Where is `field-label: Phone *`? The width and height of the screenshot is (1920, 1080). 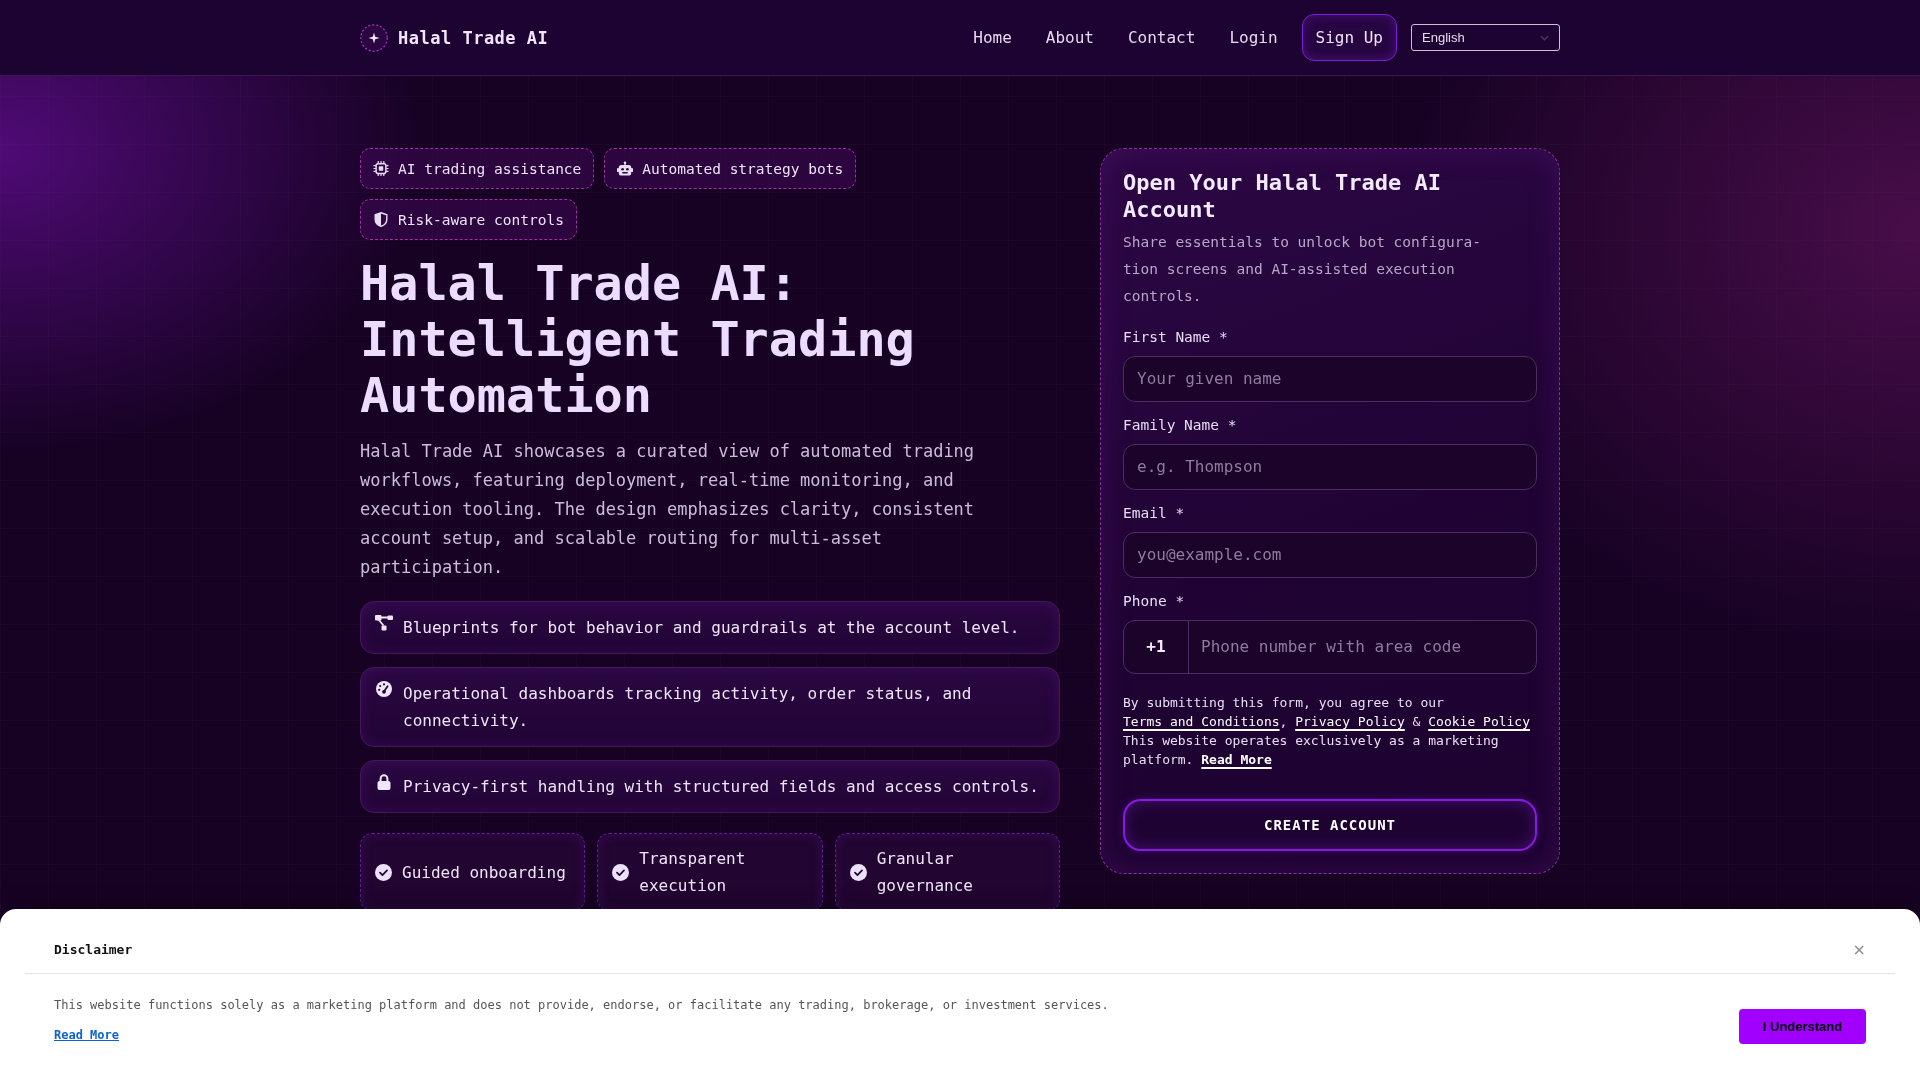
field-label: Phone * is located at coordinates (1154, 601).